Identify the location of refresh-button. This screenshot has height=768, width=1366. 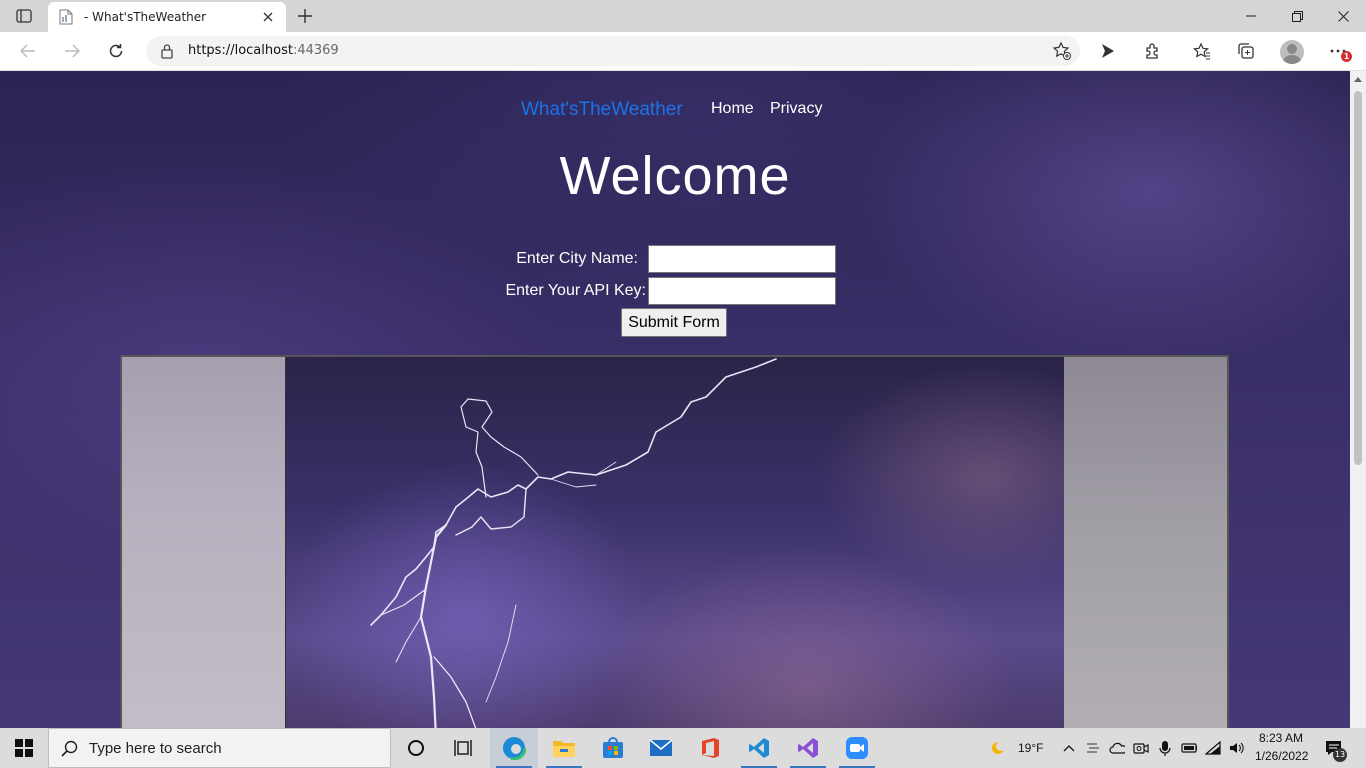
(116, 51).